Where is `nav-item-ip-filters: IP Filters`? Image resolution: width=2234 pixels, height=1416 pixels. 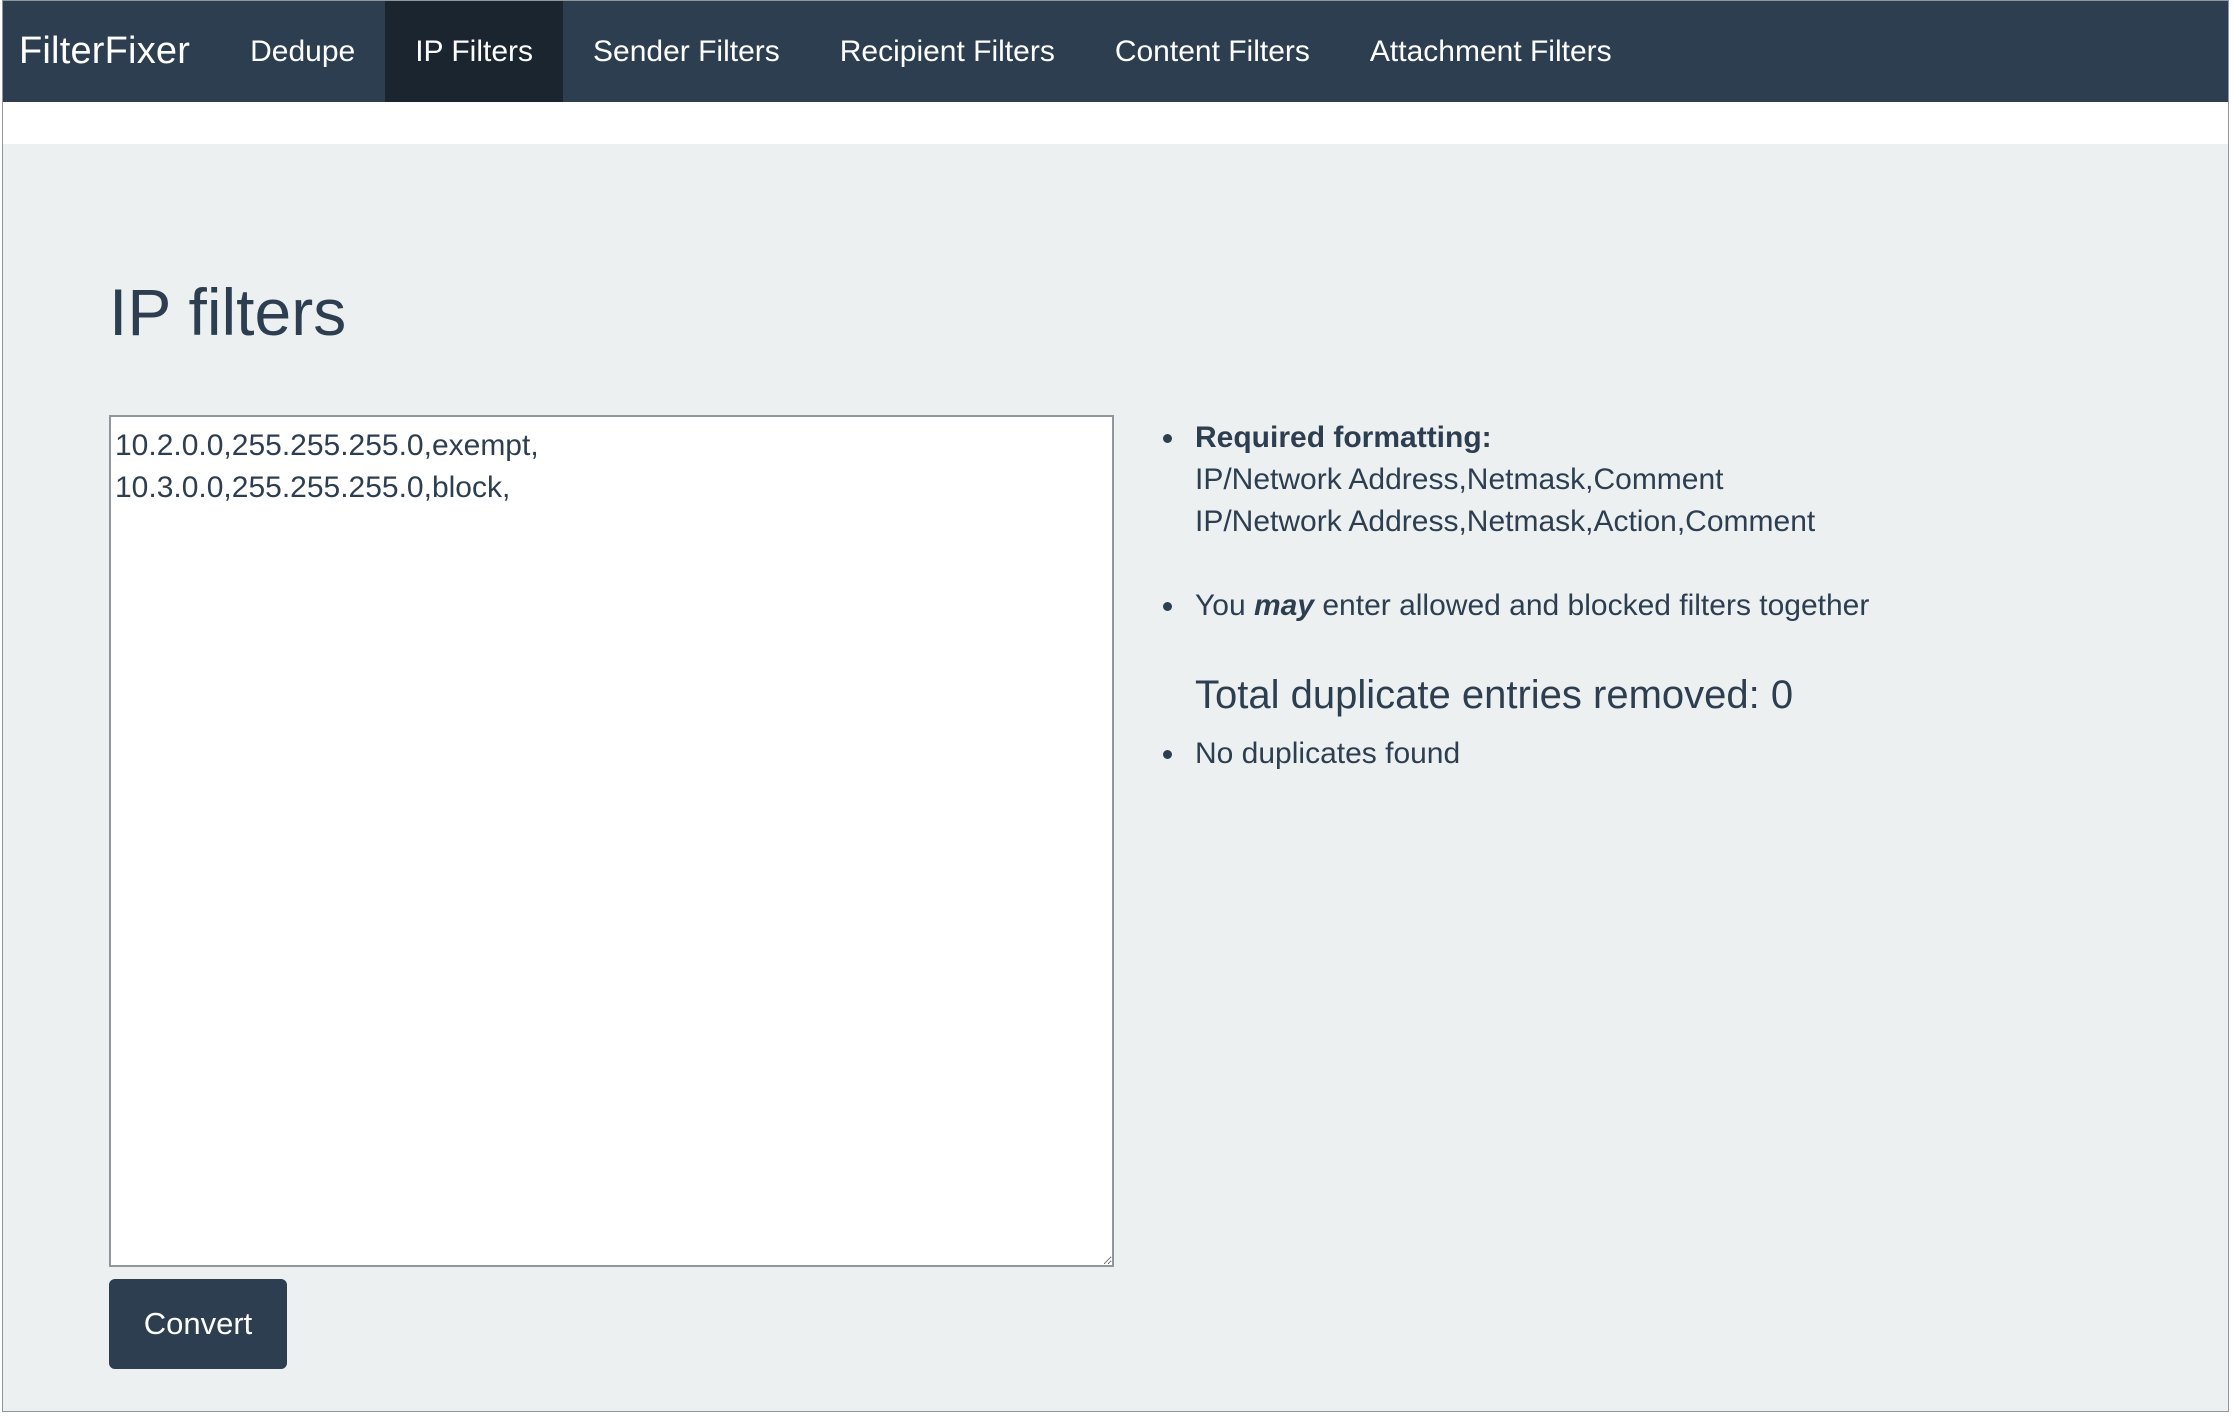 nav-item-ip-filters: IP Filters is located at coordinates (474, 51).